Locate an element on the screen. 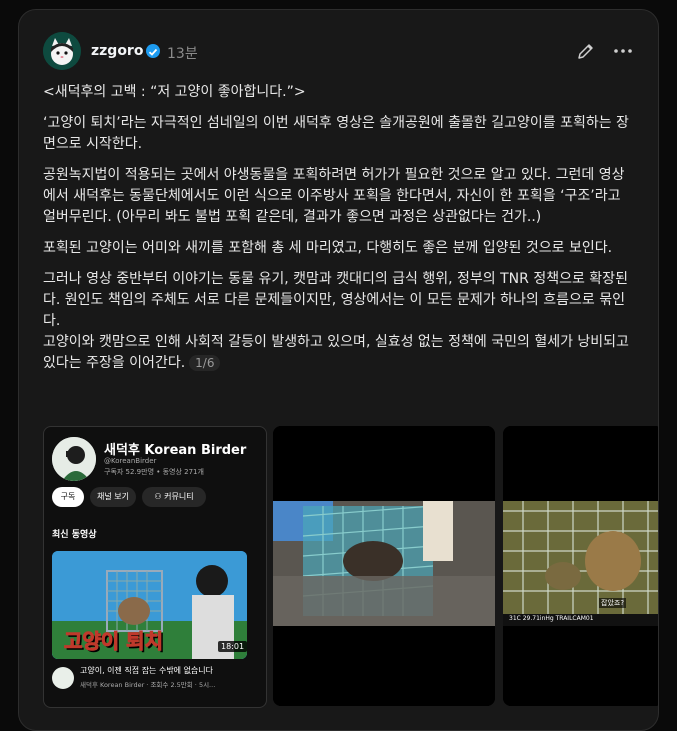 This screenshot has height=731, width=677. channel-view-chip: 채널 보기 is located at coordinates (113, 497).